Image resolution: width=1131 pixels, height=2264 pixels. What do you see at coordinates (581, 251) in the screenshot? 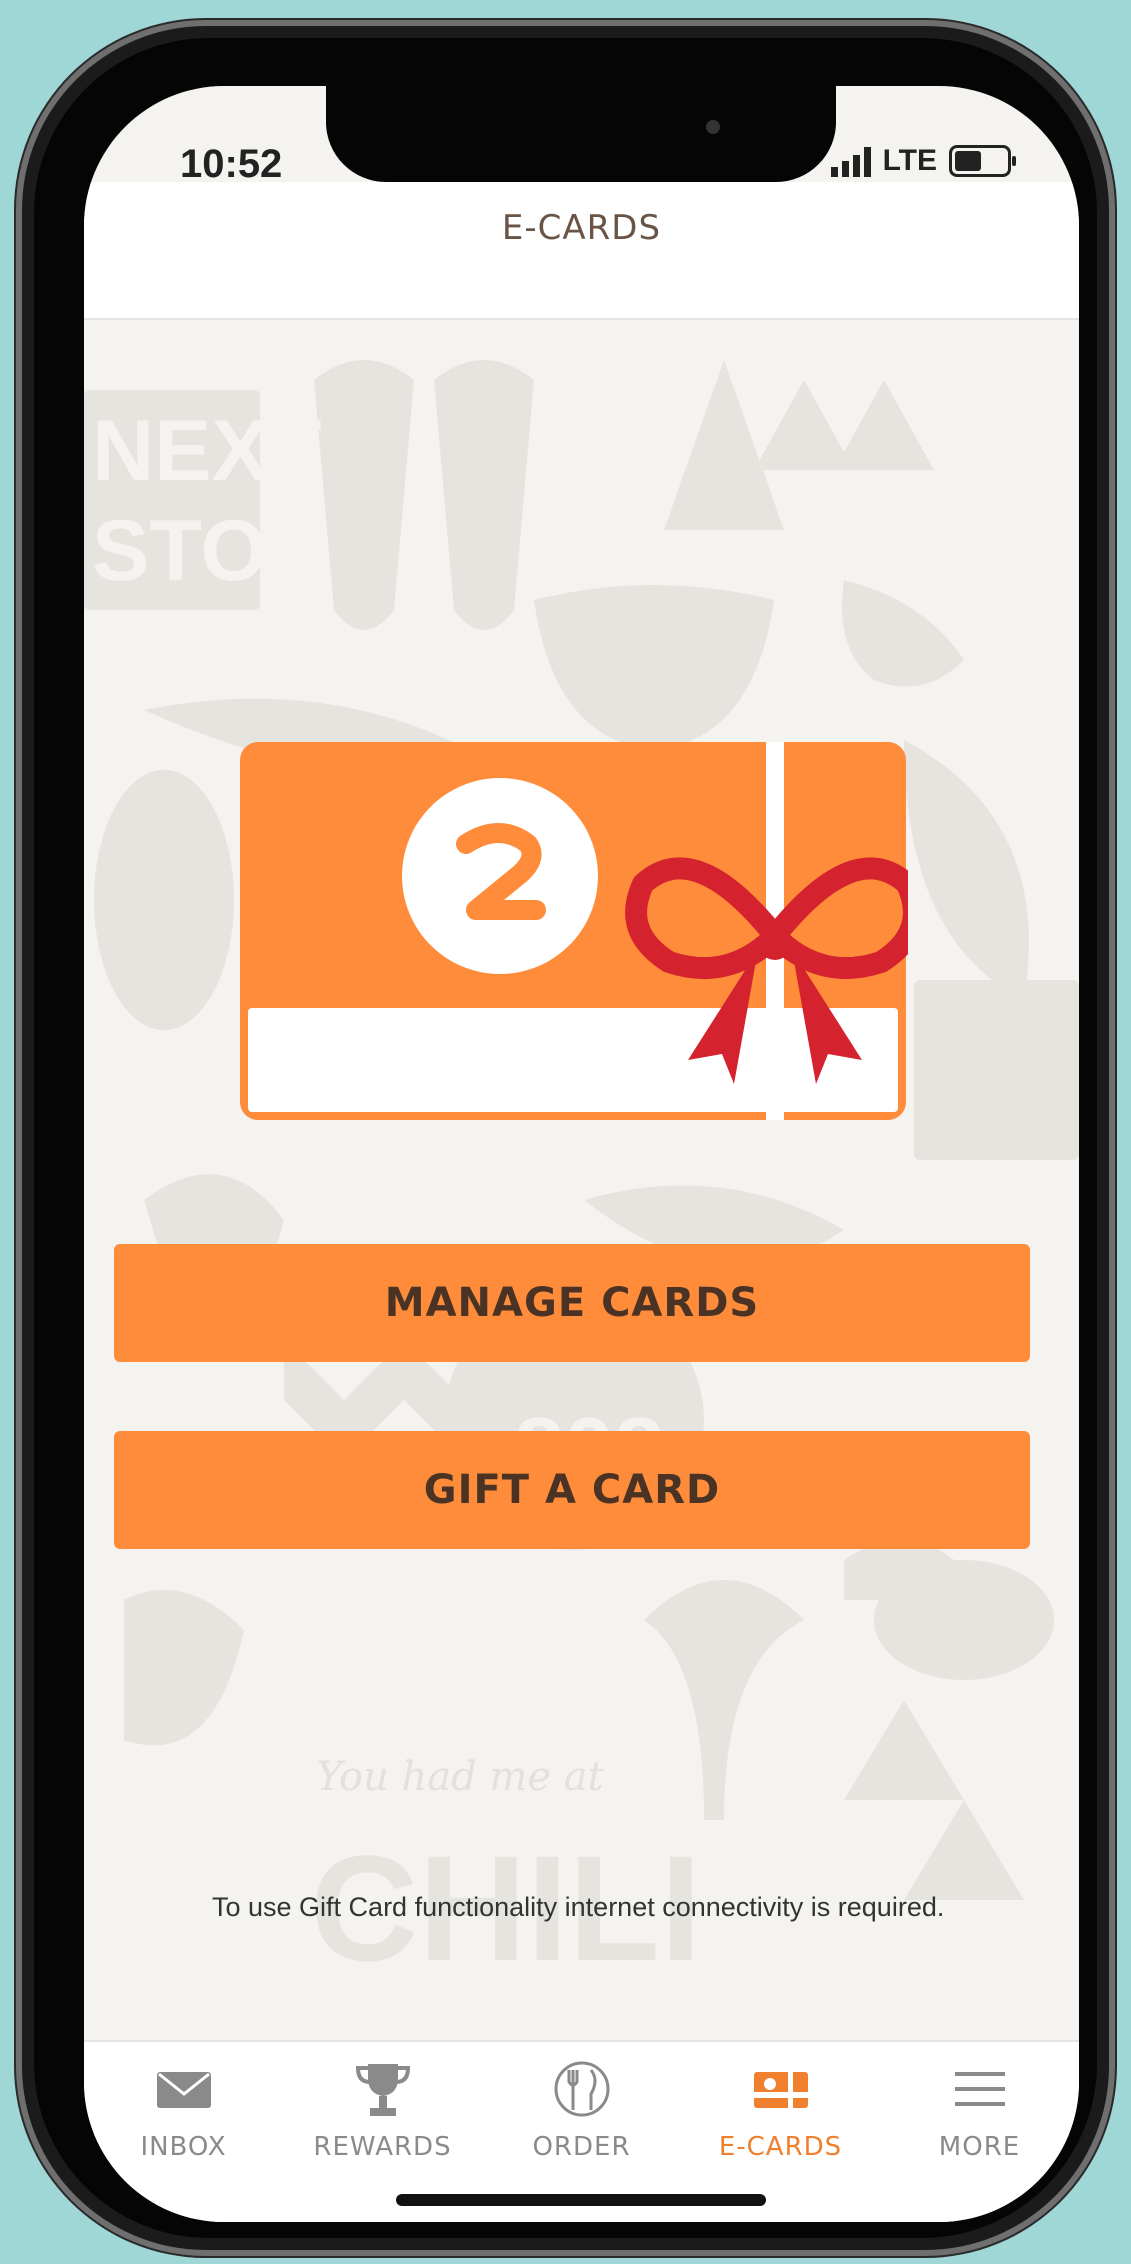
I see `nav-header` at bounding box center [581, 251].